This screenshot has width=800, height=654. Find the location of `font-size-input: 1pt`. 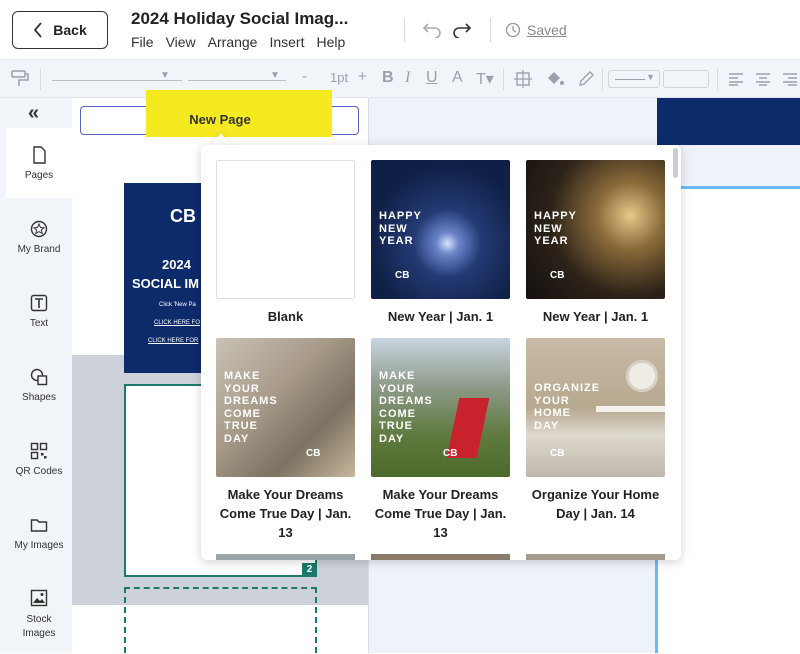

font-size-input: 1pt is located at coordinates (339, 77).